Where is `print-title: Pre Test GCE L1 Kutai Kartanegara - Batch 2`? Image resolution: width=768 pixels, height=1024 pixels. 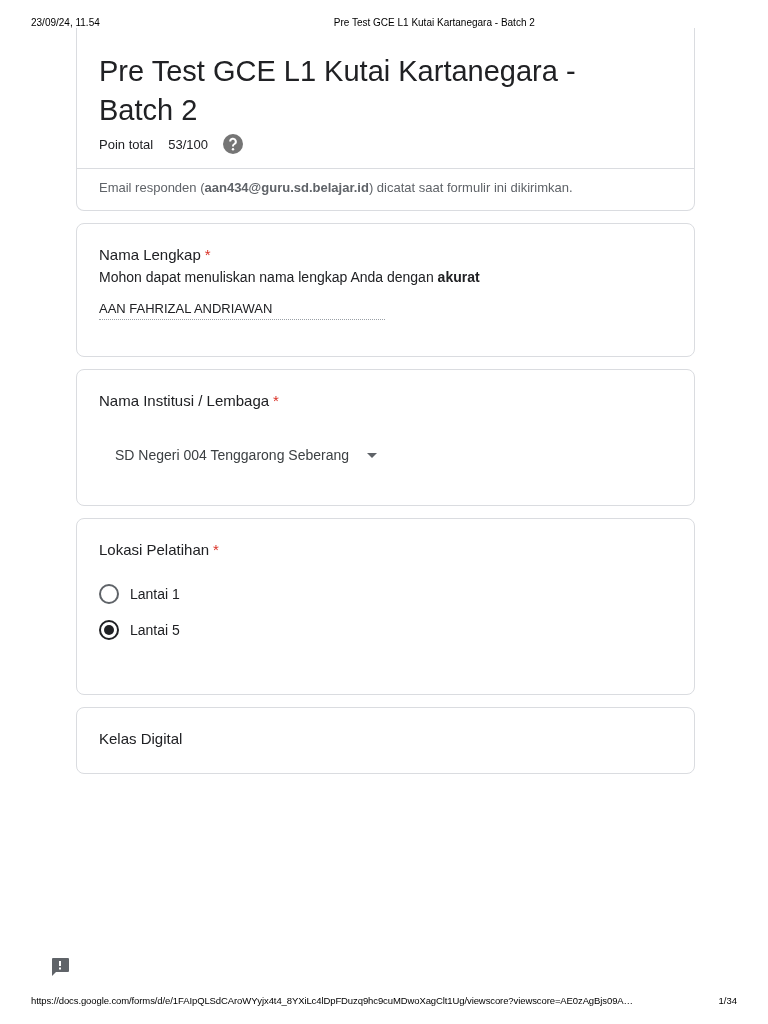 print-title: Pre Test GCE L1 Kutai Kartanegara - Batch 2 is located at coordinates (434, 22).